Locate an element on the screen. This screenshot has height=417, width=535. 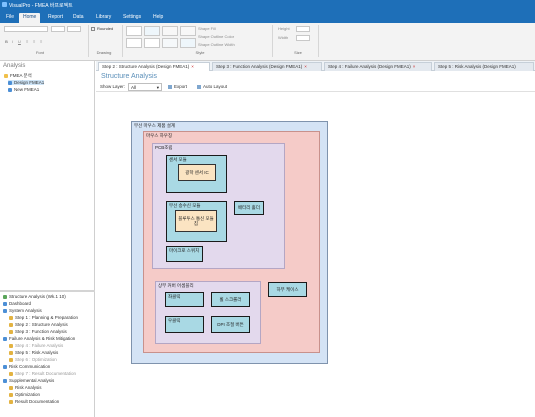
step-label: Dashboard is located at coordinates (20, 303).